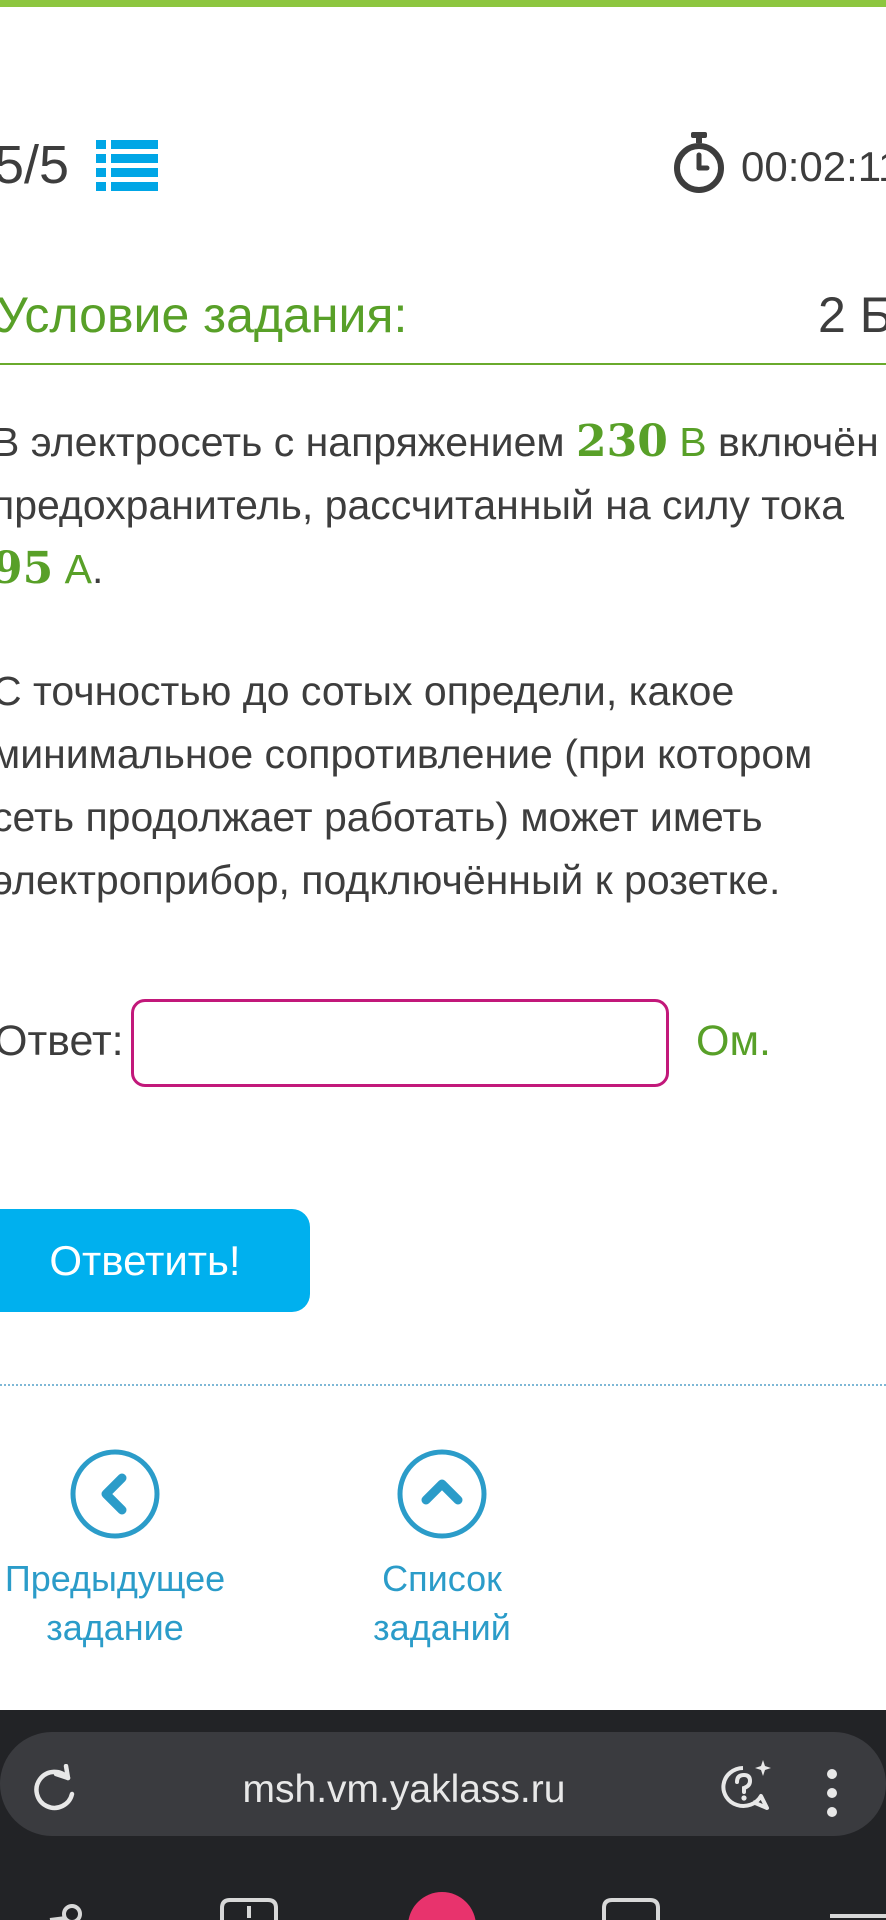 The width and height of the screenshot is (886, 1920). Describe the element at coordinates (467, 1906) in the screenshot. I see `browser-bottom-nav` at that location.